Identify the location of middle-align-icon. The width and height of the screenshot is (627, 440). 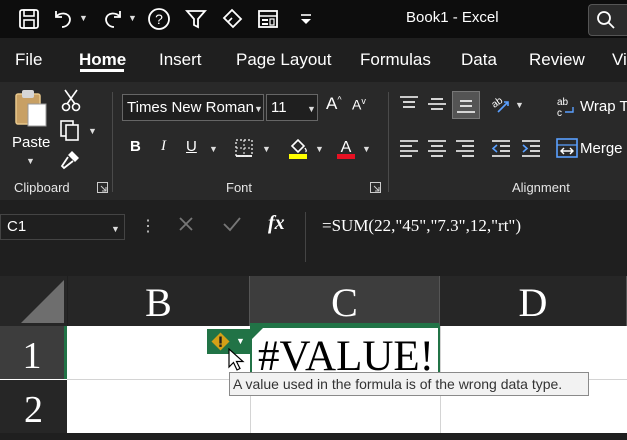
(437, 104).